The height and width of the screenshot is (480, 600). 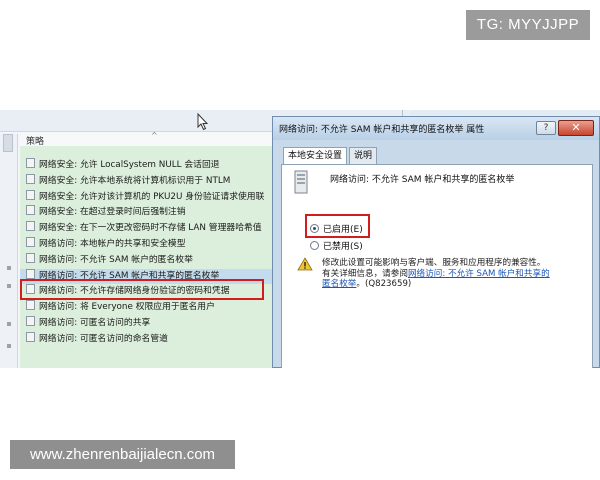 What do you see at coordinates (479, 274) in the screenshot?
I see `help-link: 网络访问: 不允许 SAM 帐户和共享的` at bounding box center [479, 274].